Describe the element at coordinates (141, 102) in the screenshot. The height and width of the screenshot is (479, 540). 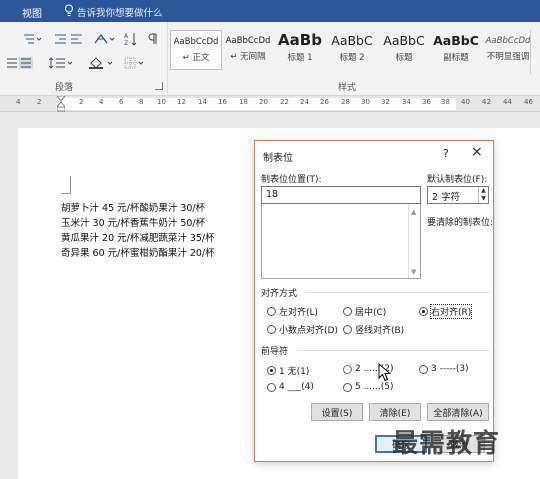
I see `ruler-number: 8` at that location.